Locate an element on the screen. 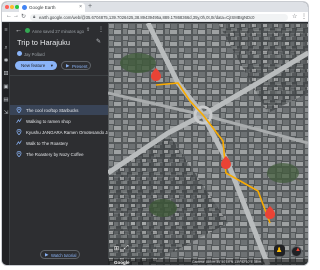  layers-icon: ⊞ is located at coordinates (116, 248).